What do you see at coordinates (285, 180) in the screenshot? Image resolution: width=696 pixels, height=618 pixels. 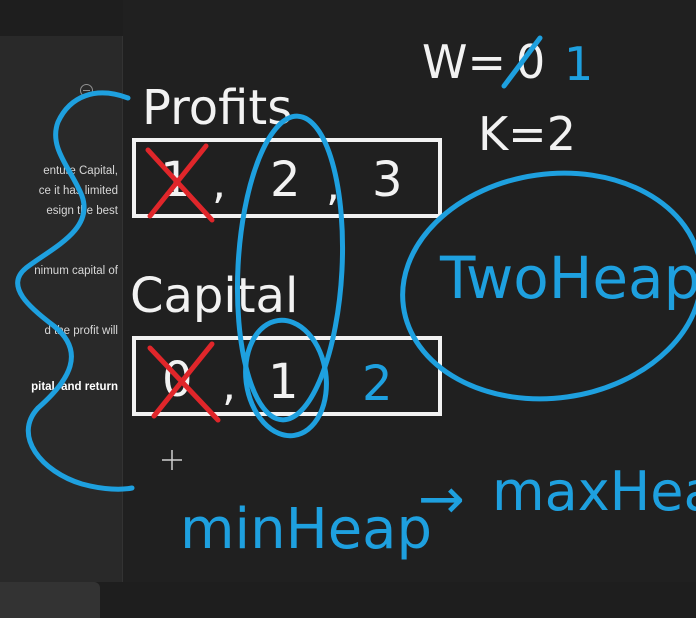 I see `profit-value: 2` at bounding box center [285, 180].